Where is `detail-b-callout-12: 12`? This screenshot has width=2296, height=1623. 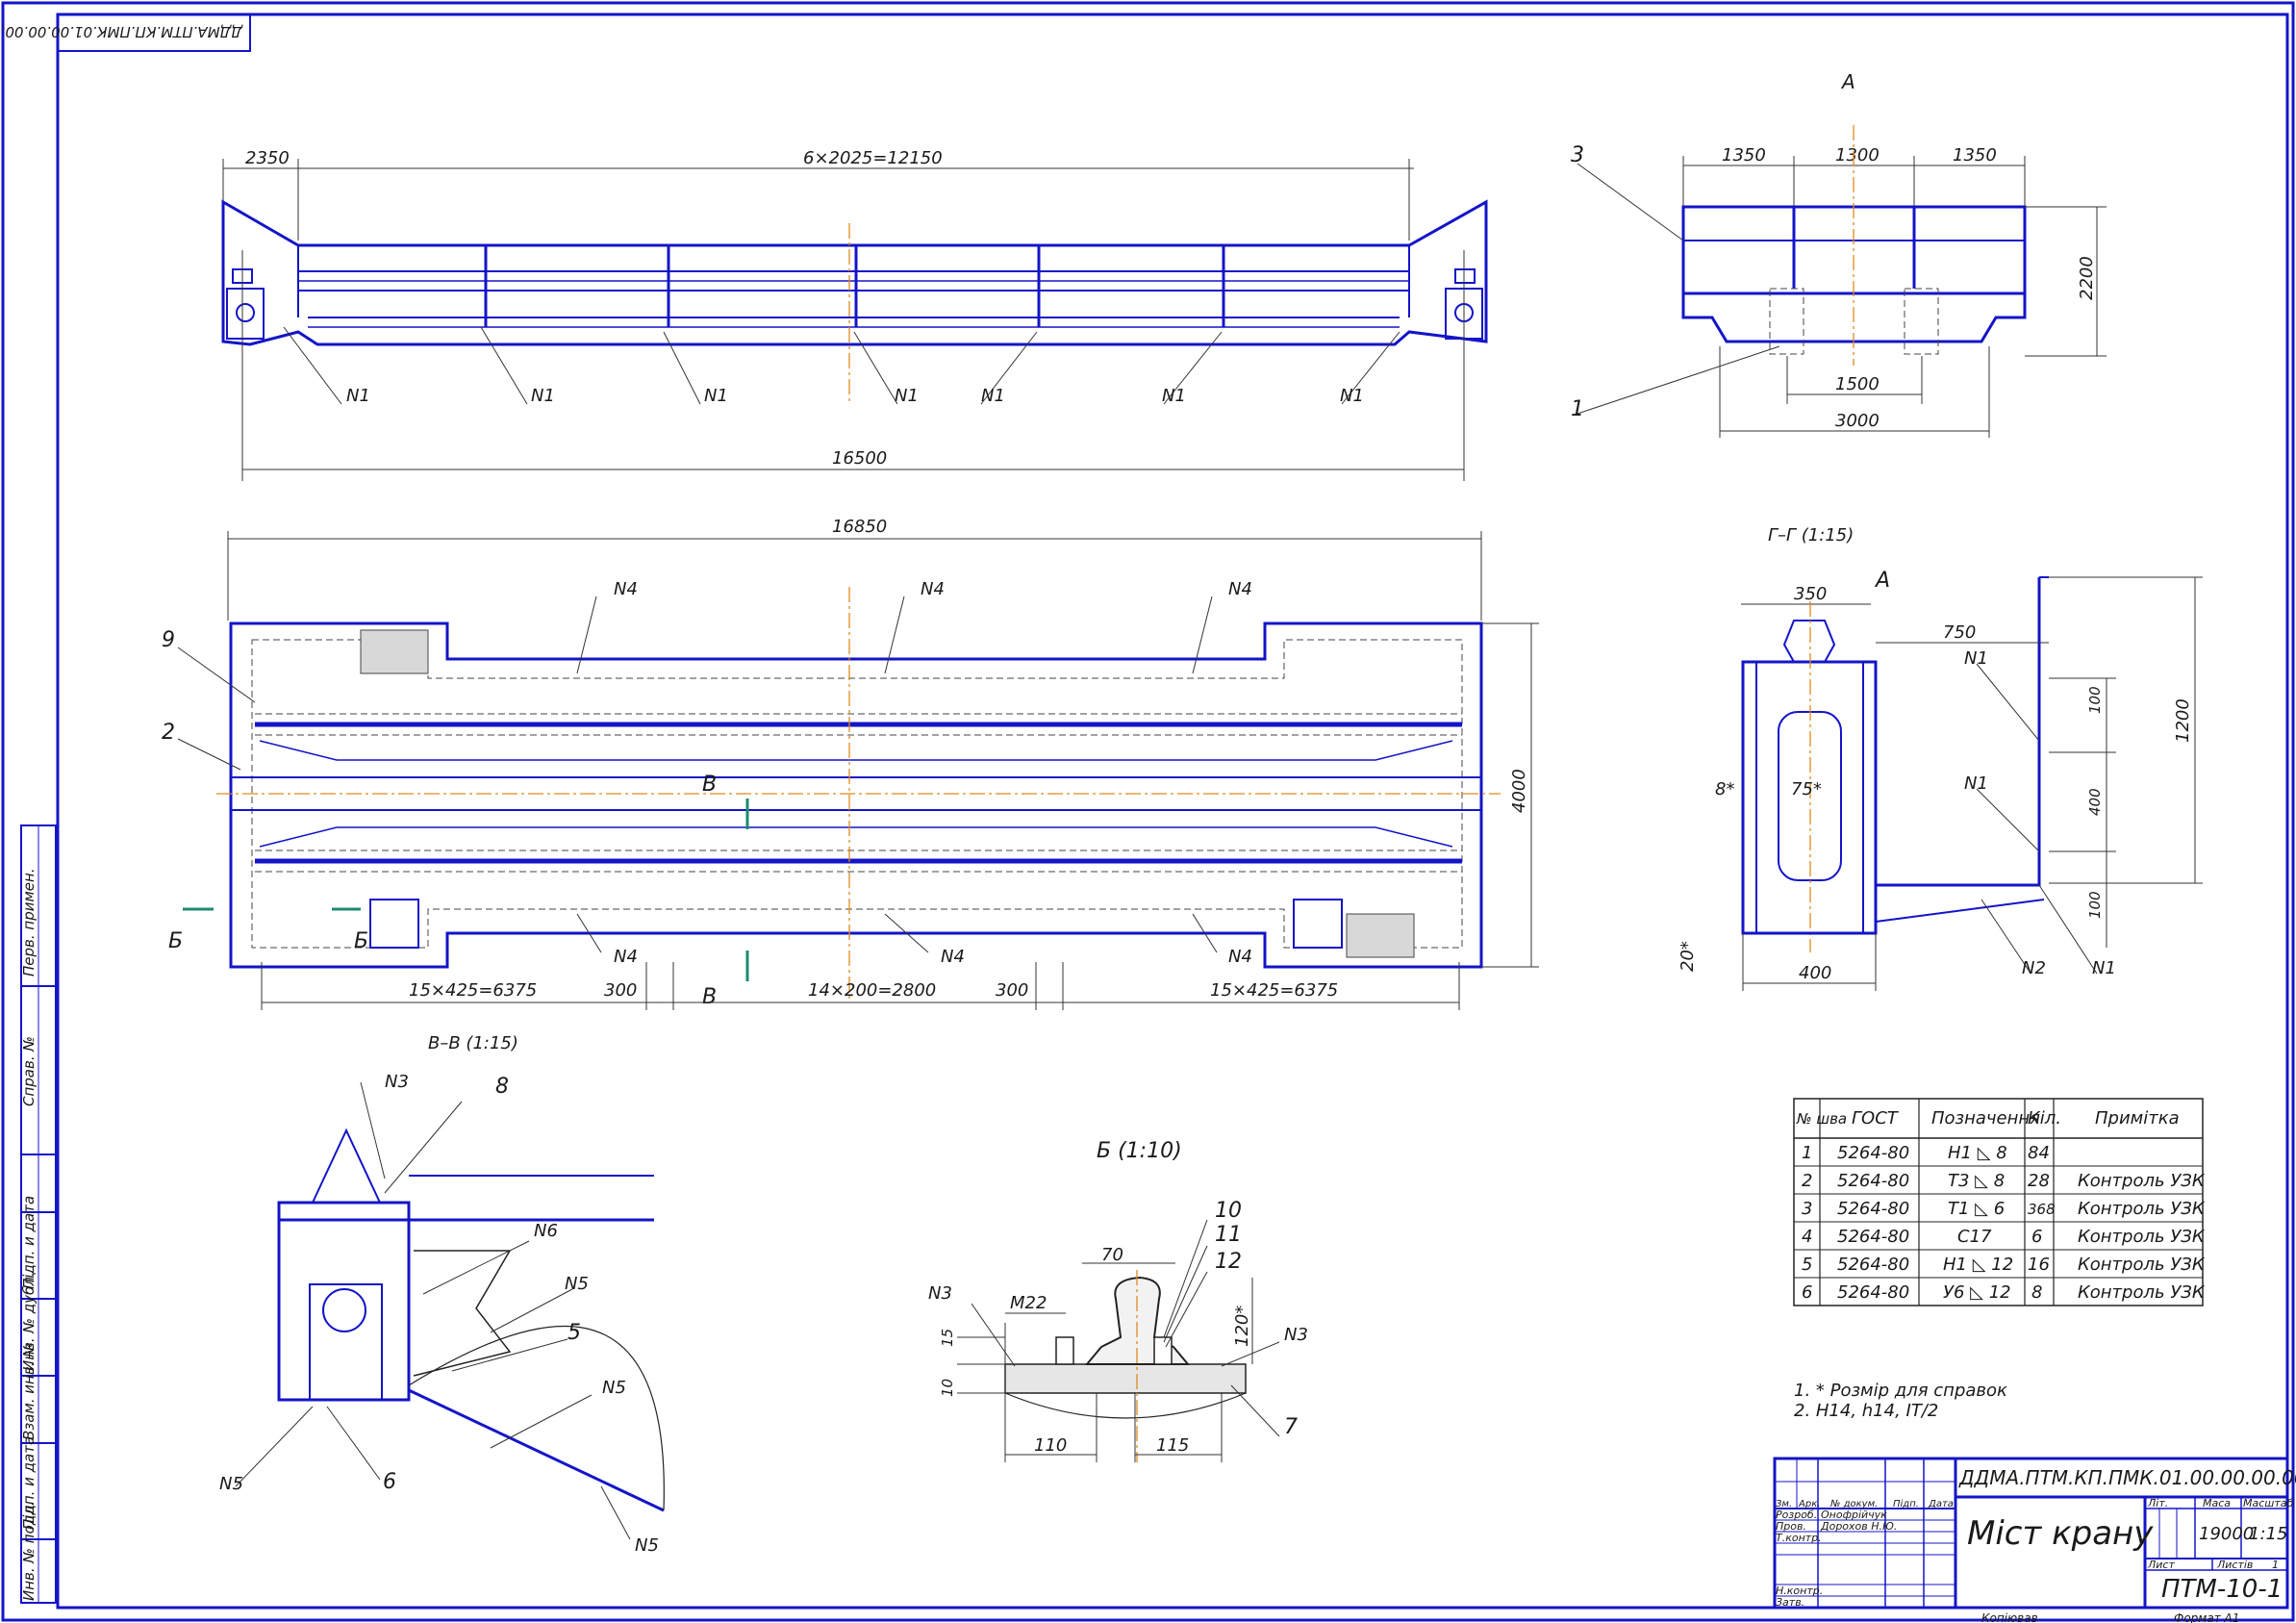 detail-b-callout-12: 12 is located at coordinates (1228, 1262).